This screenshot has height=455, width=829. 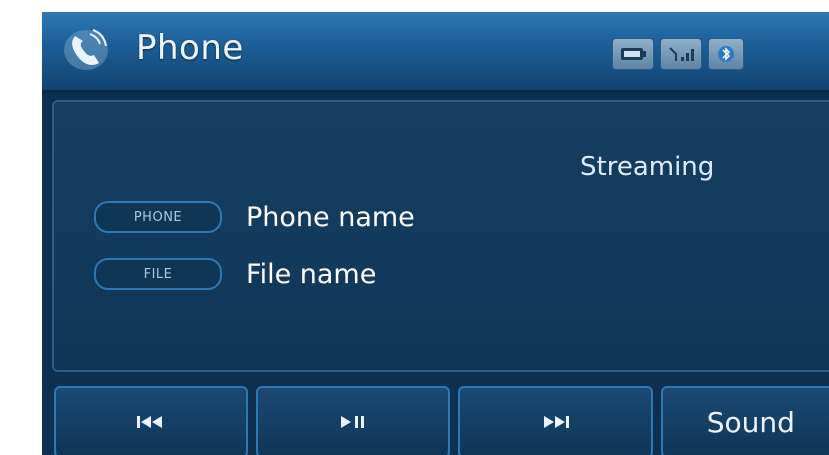 I want to click on file-name: File name, so click(x=311, y=274).